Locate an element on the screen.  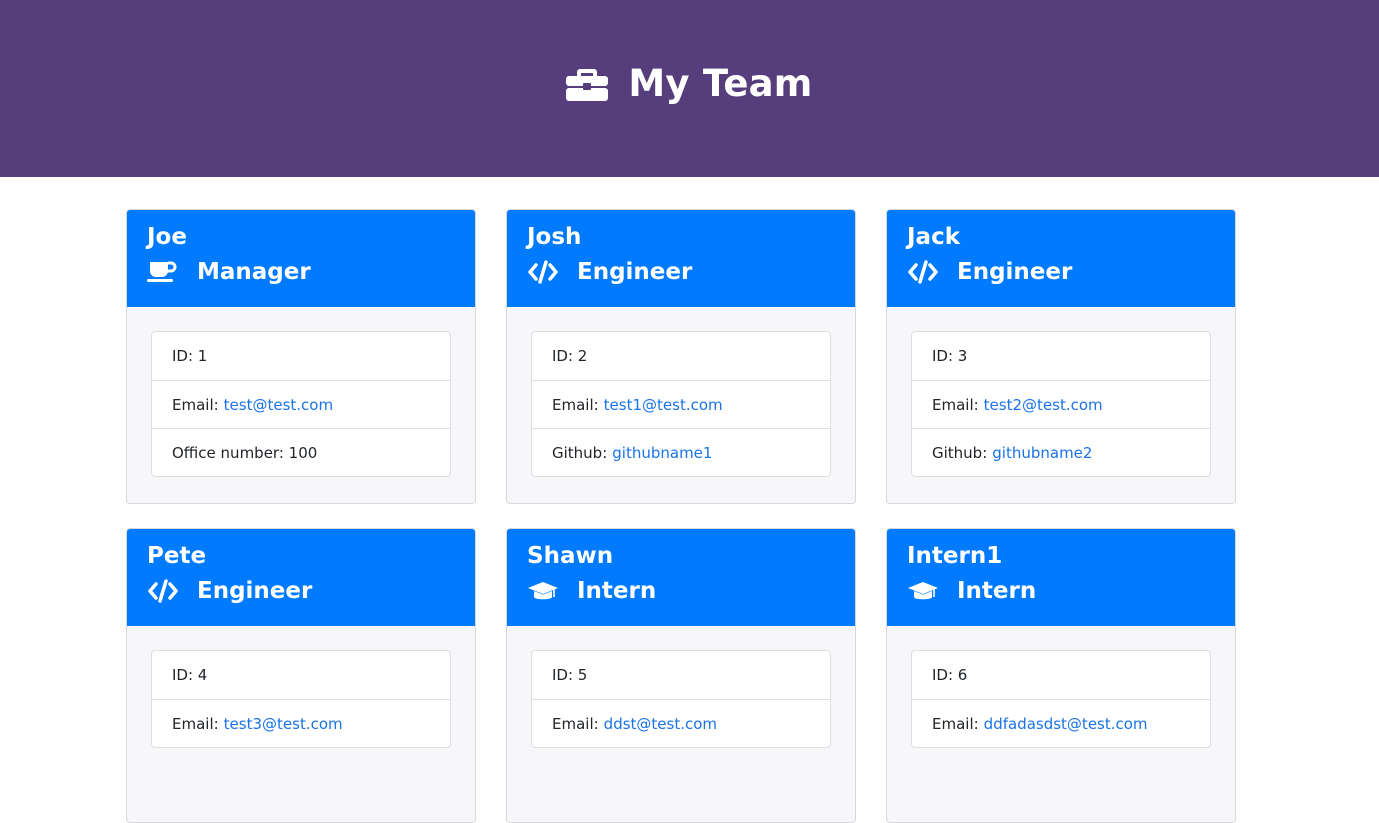
card-header: Jack Engineer is located at coordinates (1061, 258).